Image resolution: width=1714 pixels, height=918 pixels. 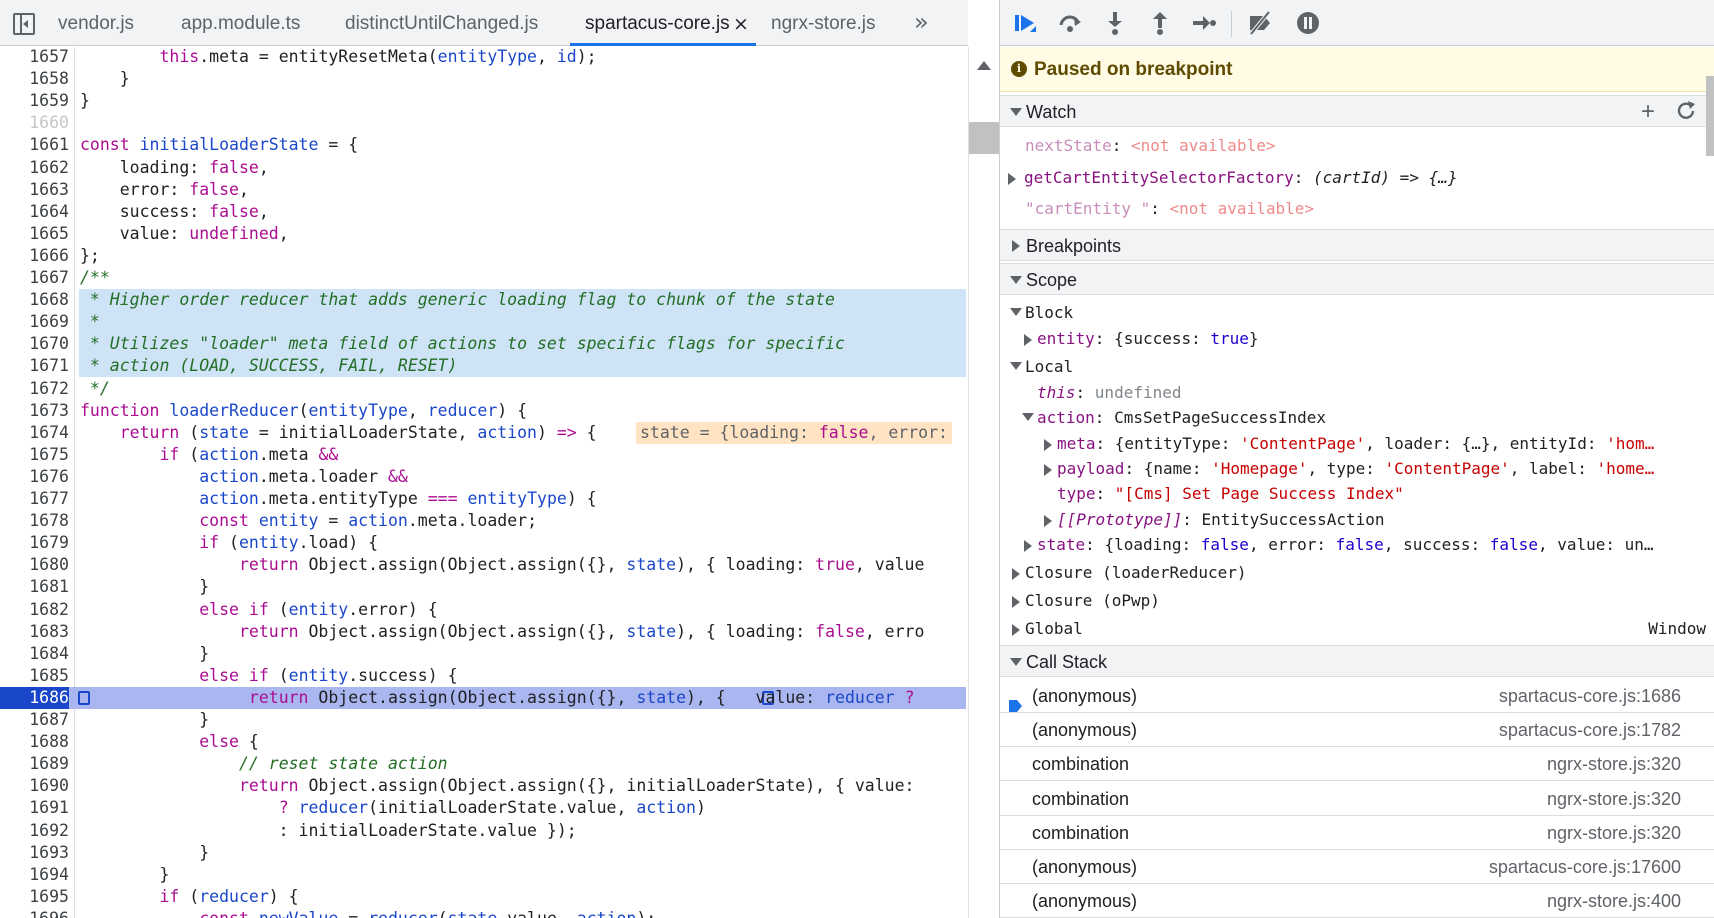 What do you see at coordinates (1357, 901) in the screenshot?
I see `call-frame: (anonymous) ngrx-store.js:400` at bounding box center [1357, 901].